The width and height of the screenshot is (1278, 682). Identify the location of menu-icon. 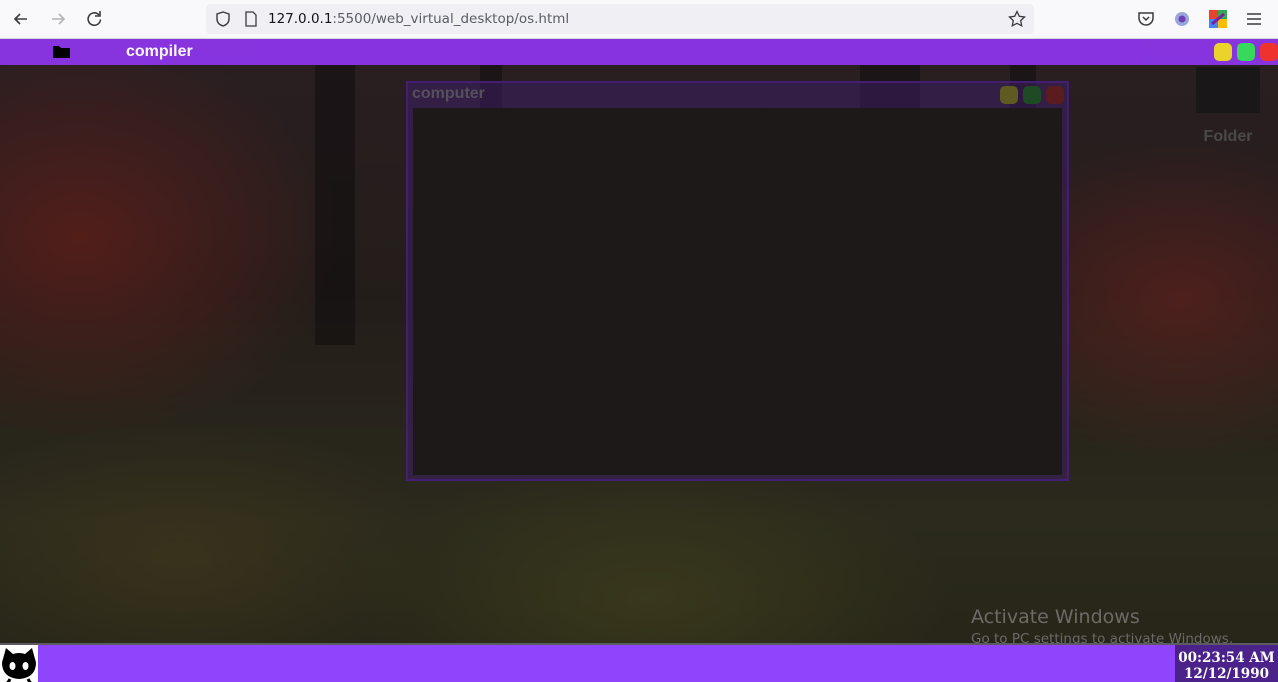
(1254, 19).